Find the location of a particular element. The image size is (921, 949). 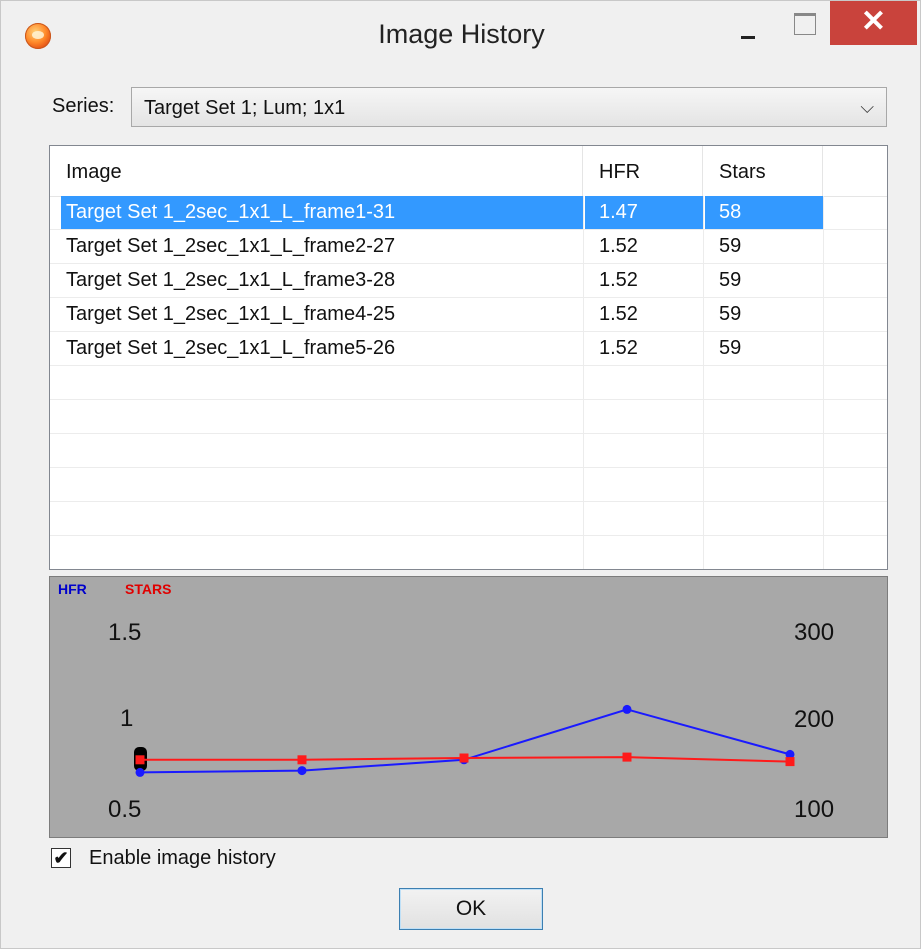

cell-image: Target Set 1_2sec_1x1_L_frame3-28 is located at coordinates (231, 280).